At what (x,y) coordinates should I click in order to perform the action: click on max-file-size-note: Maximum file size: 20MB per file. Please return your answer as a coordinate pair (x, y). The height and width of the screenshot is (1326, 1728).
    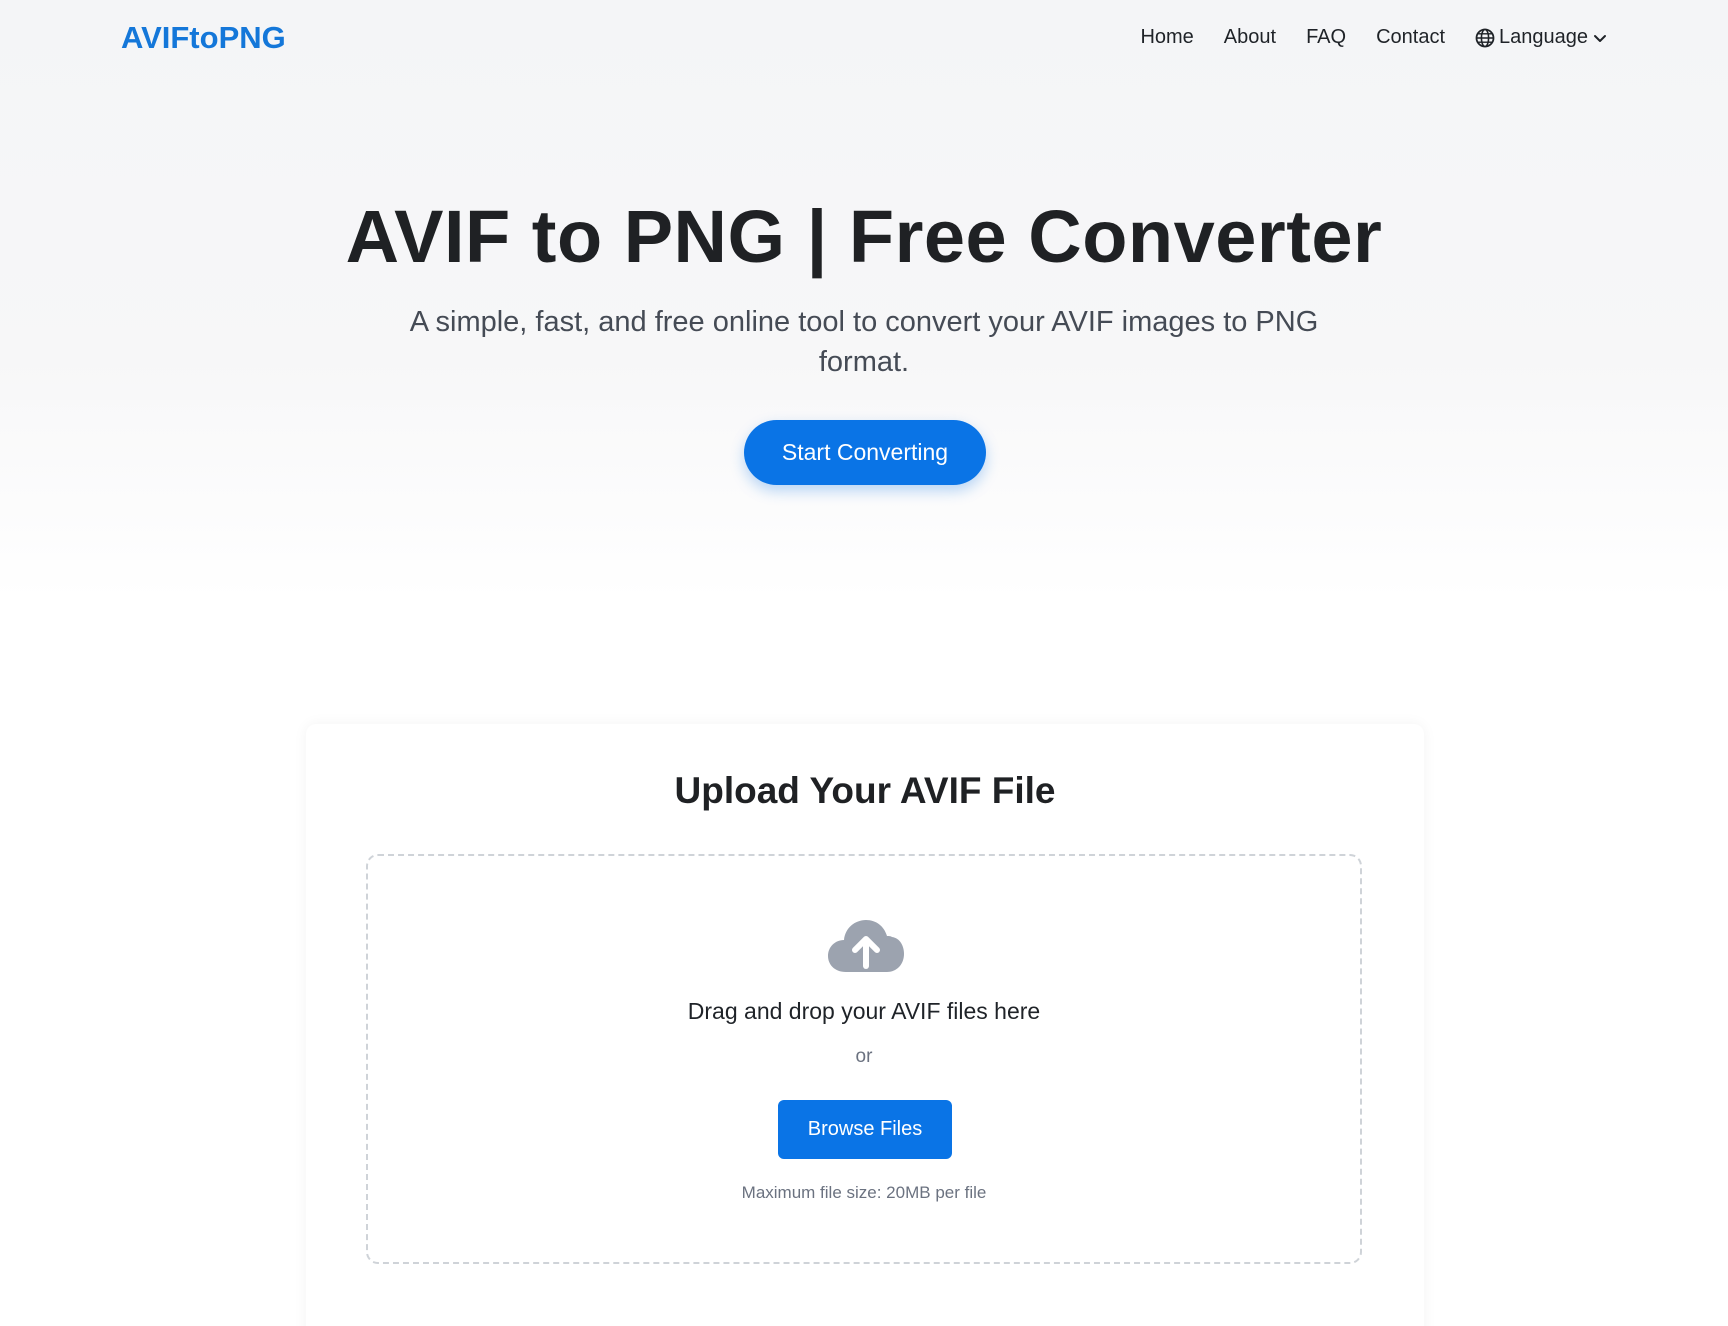
    Looking at the image, I should click on (864, 1192).